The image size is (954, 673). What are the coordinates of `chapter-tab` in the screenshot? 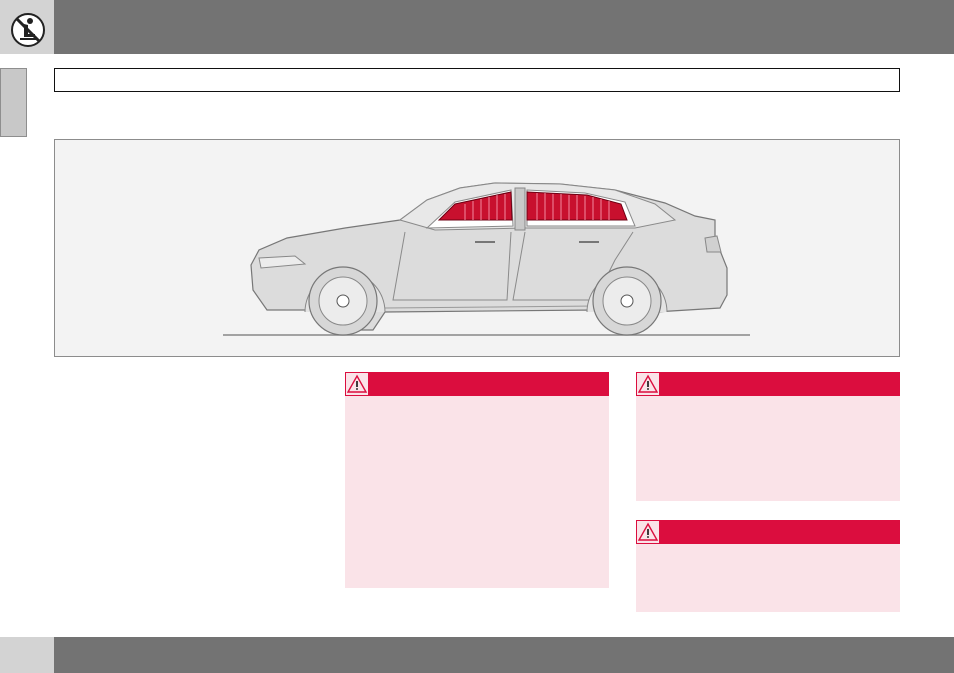 It's located at (13, 102).